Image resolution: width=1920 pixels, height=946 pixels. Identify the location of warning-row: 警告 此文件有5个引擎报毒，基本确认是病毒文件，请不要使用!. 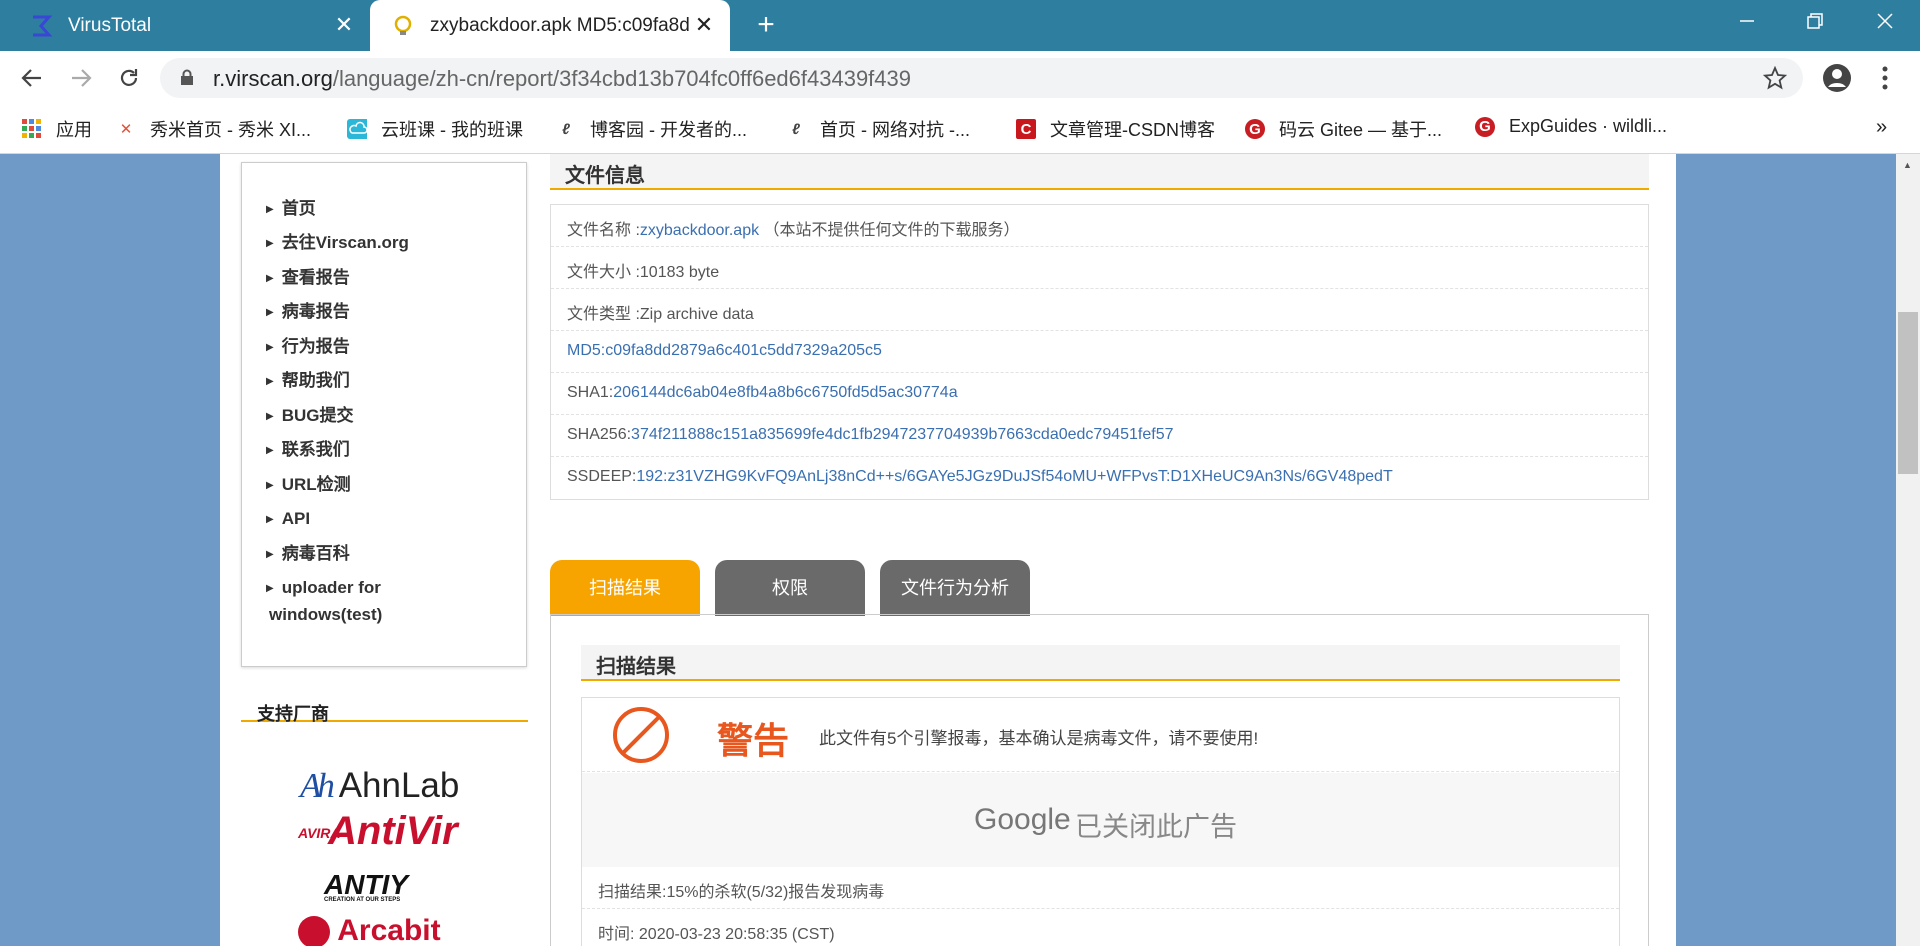
(1100, 735).